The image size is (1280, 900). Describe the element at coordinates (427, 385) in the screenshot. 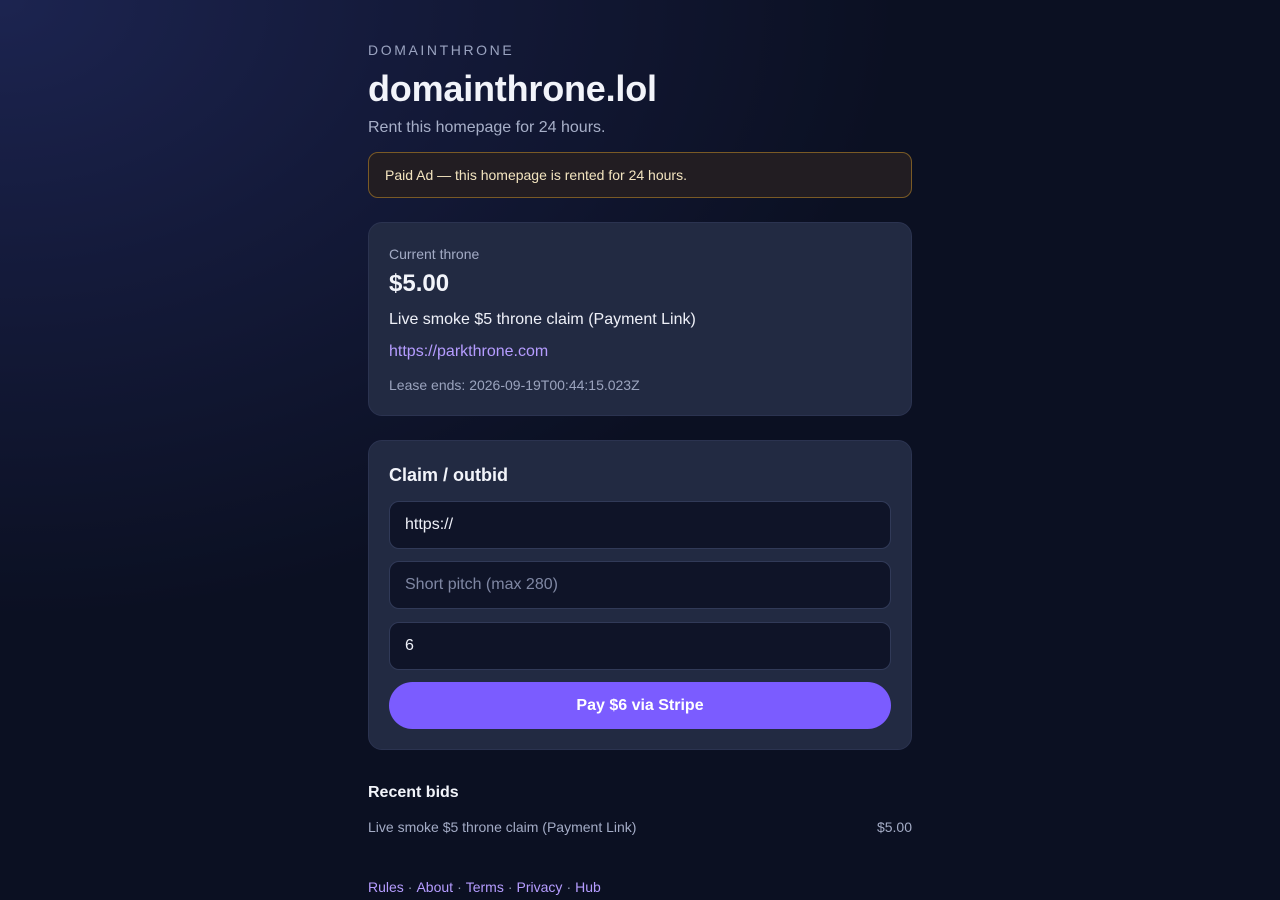

I see `lease-ends-label: Lease ends:` at that location.